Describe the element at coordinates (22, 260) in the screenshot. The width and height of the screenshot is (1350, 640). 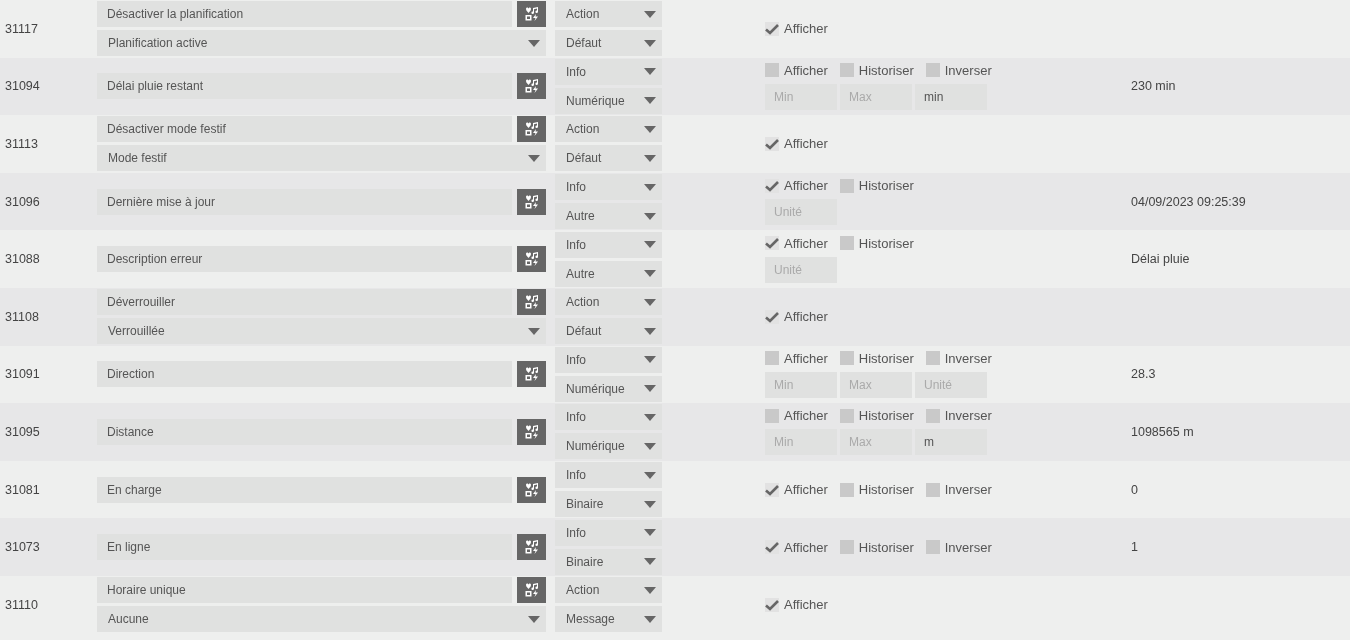
I see `id-cell-text: 31088` at that location.